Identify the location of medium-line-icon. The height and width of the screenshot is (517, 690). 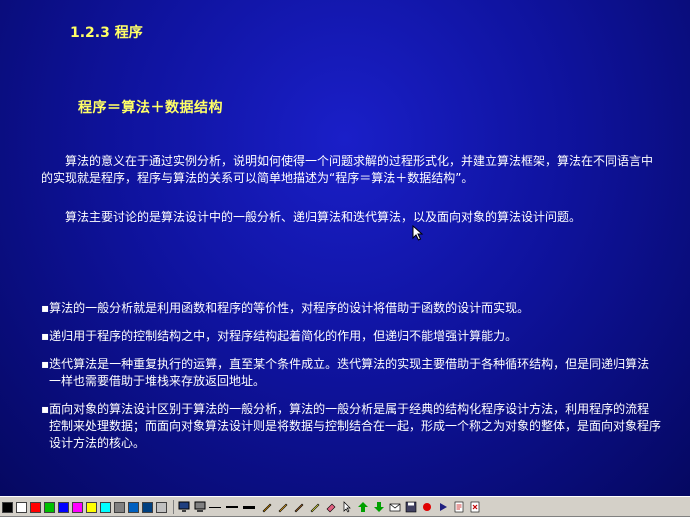
(233, 507).